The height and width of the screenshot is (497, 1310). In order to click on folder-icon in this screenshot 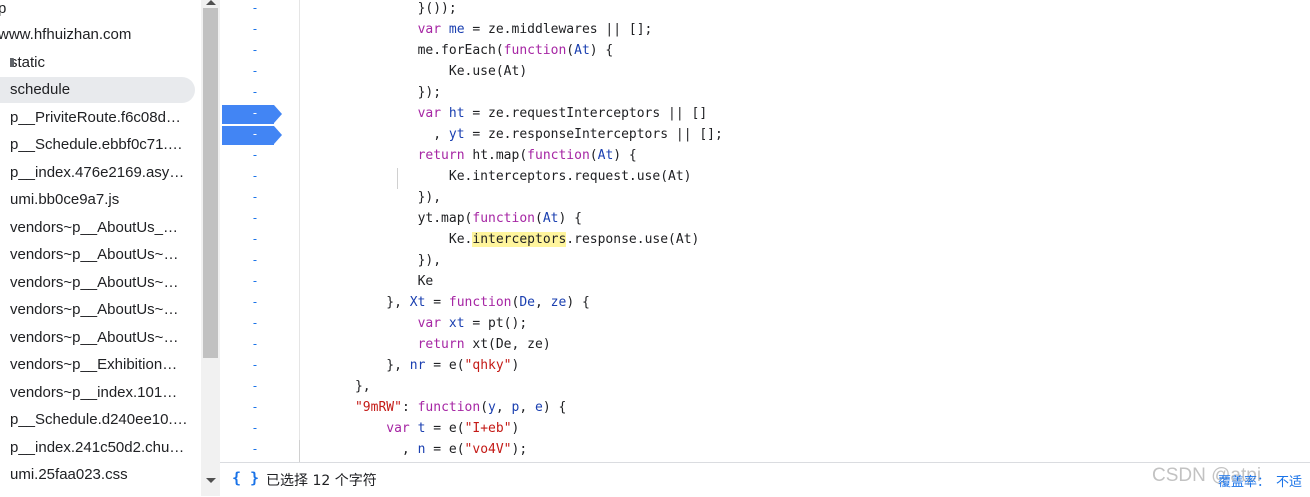, I will do `click(12, 62)`.